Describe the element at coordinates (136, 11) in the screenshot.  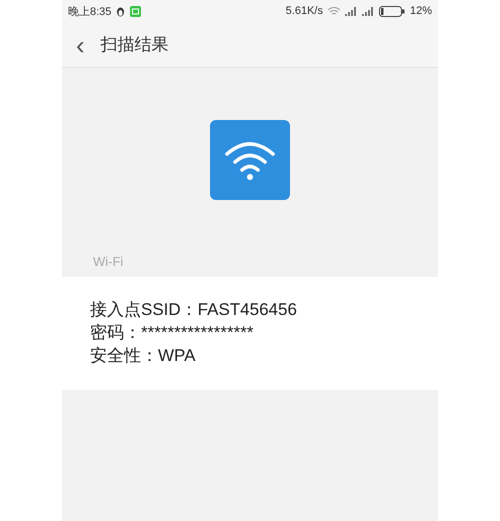
I see `app-icon` at that location.